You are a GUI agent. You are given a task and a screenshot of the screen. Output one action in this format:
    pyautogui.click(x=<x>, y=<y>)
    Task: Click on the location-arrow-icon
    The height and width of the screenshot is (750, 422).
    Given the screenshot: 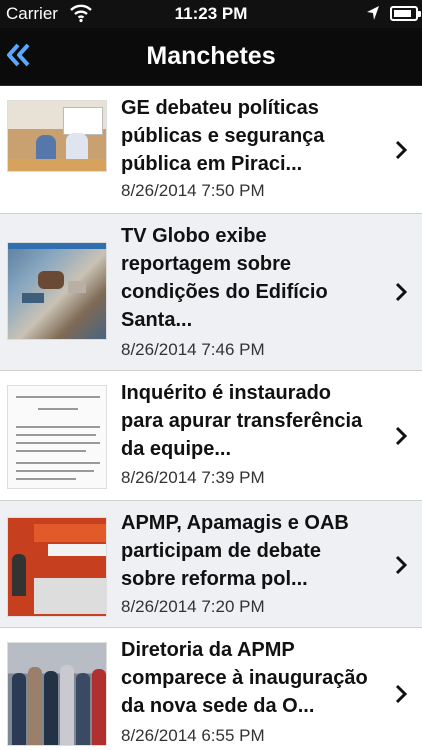 What is the action you would take?
    pyautogui.click(x=373, y=13)
    